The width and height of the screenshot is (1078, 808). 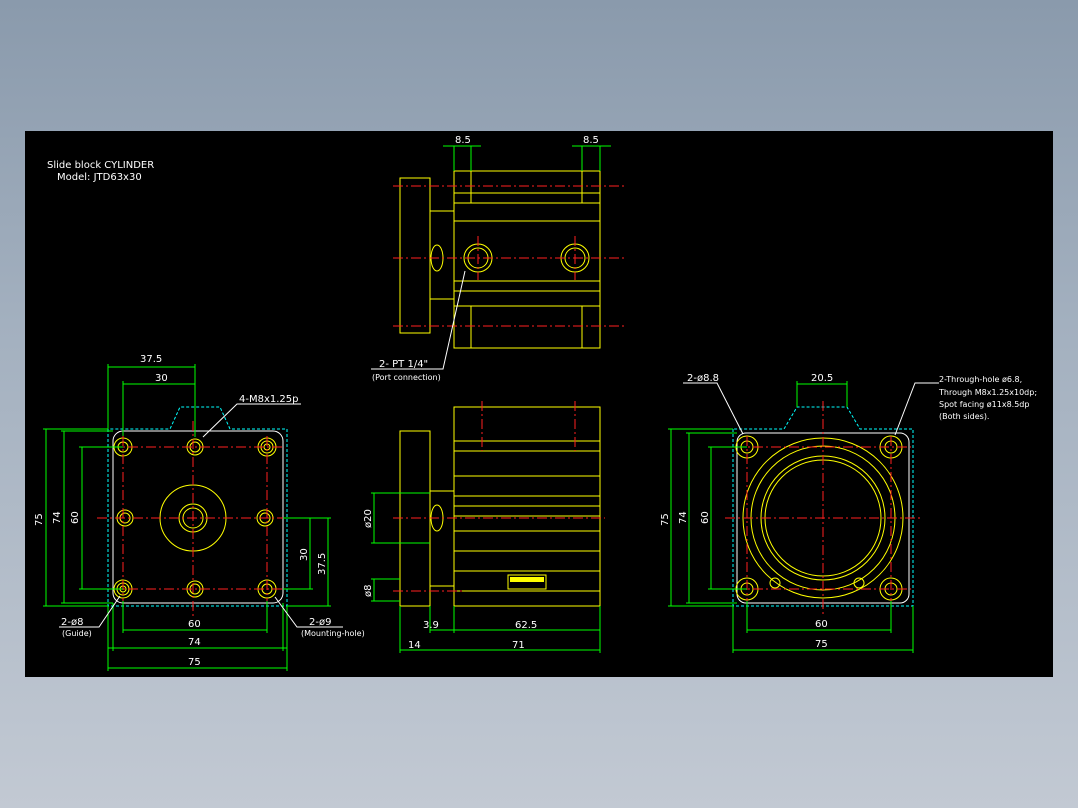 What do you see at coordinates (964, 416) in the screenshot?
I see `through-note-4: (Both sides).` at bounding box center [964, 416].